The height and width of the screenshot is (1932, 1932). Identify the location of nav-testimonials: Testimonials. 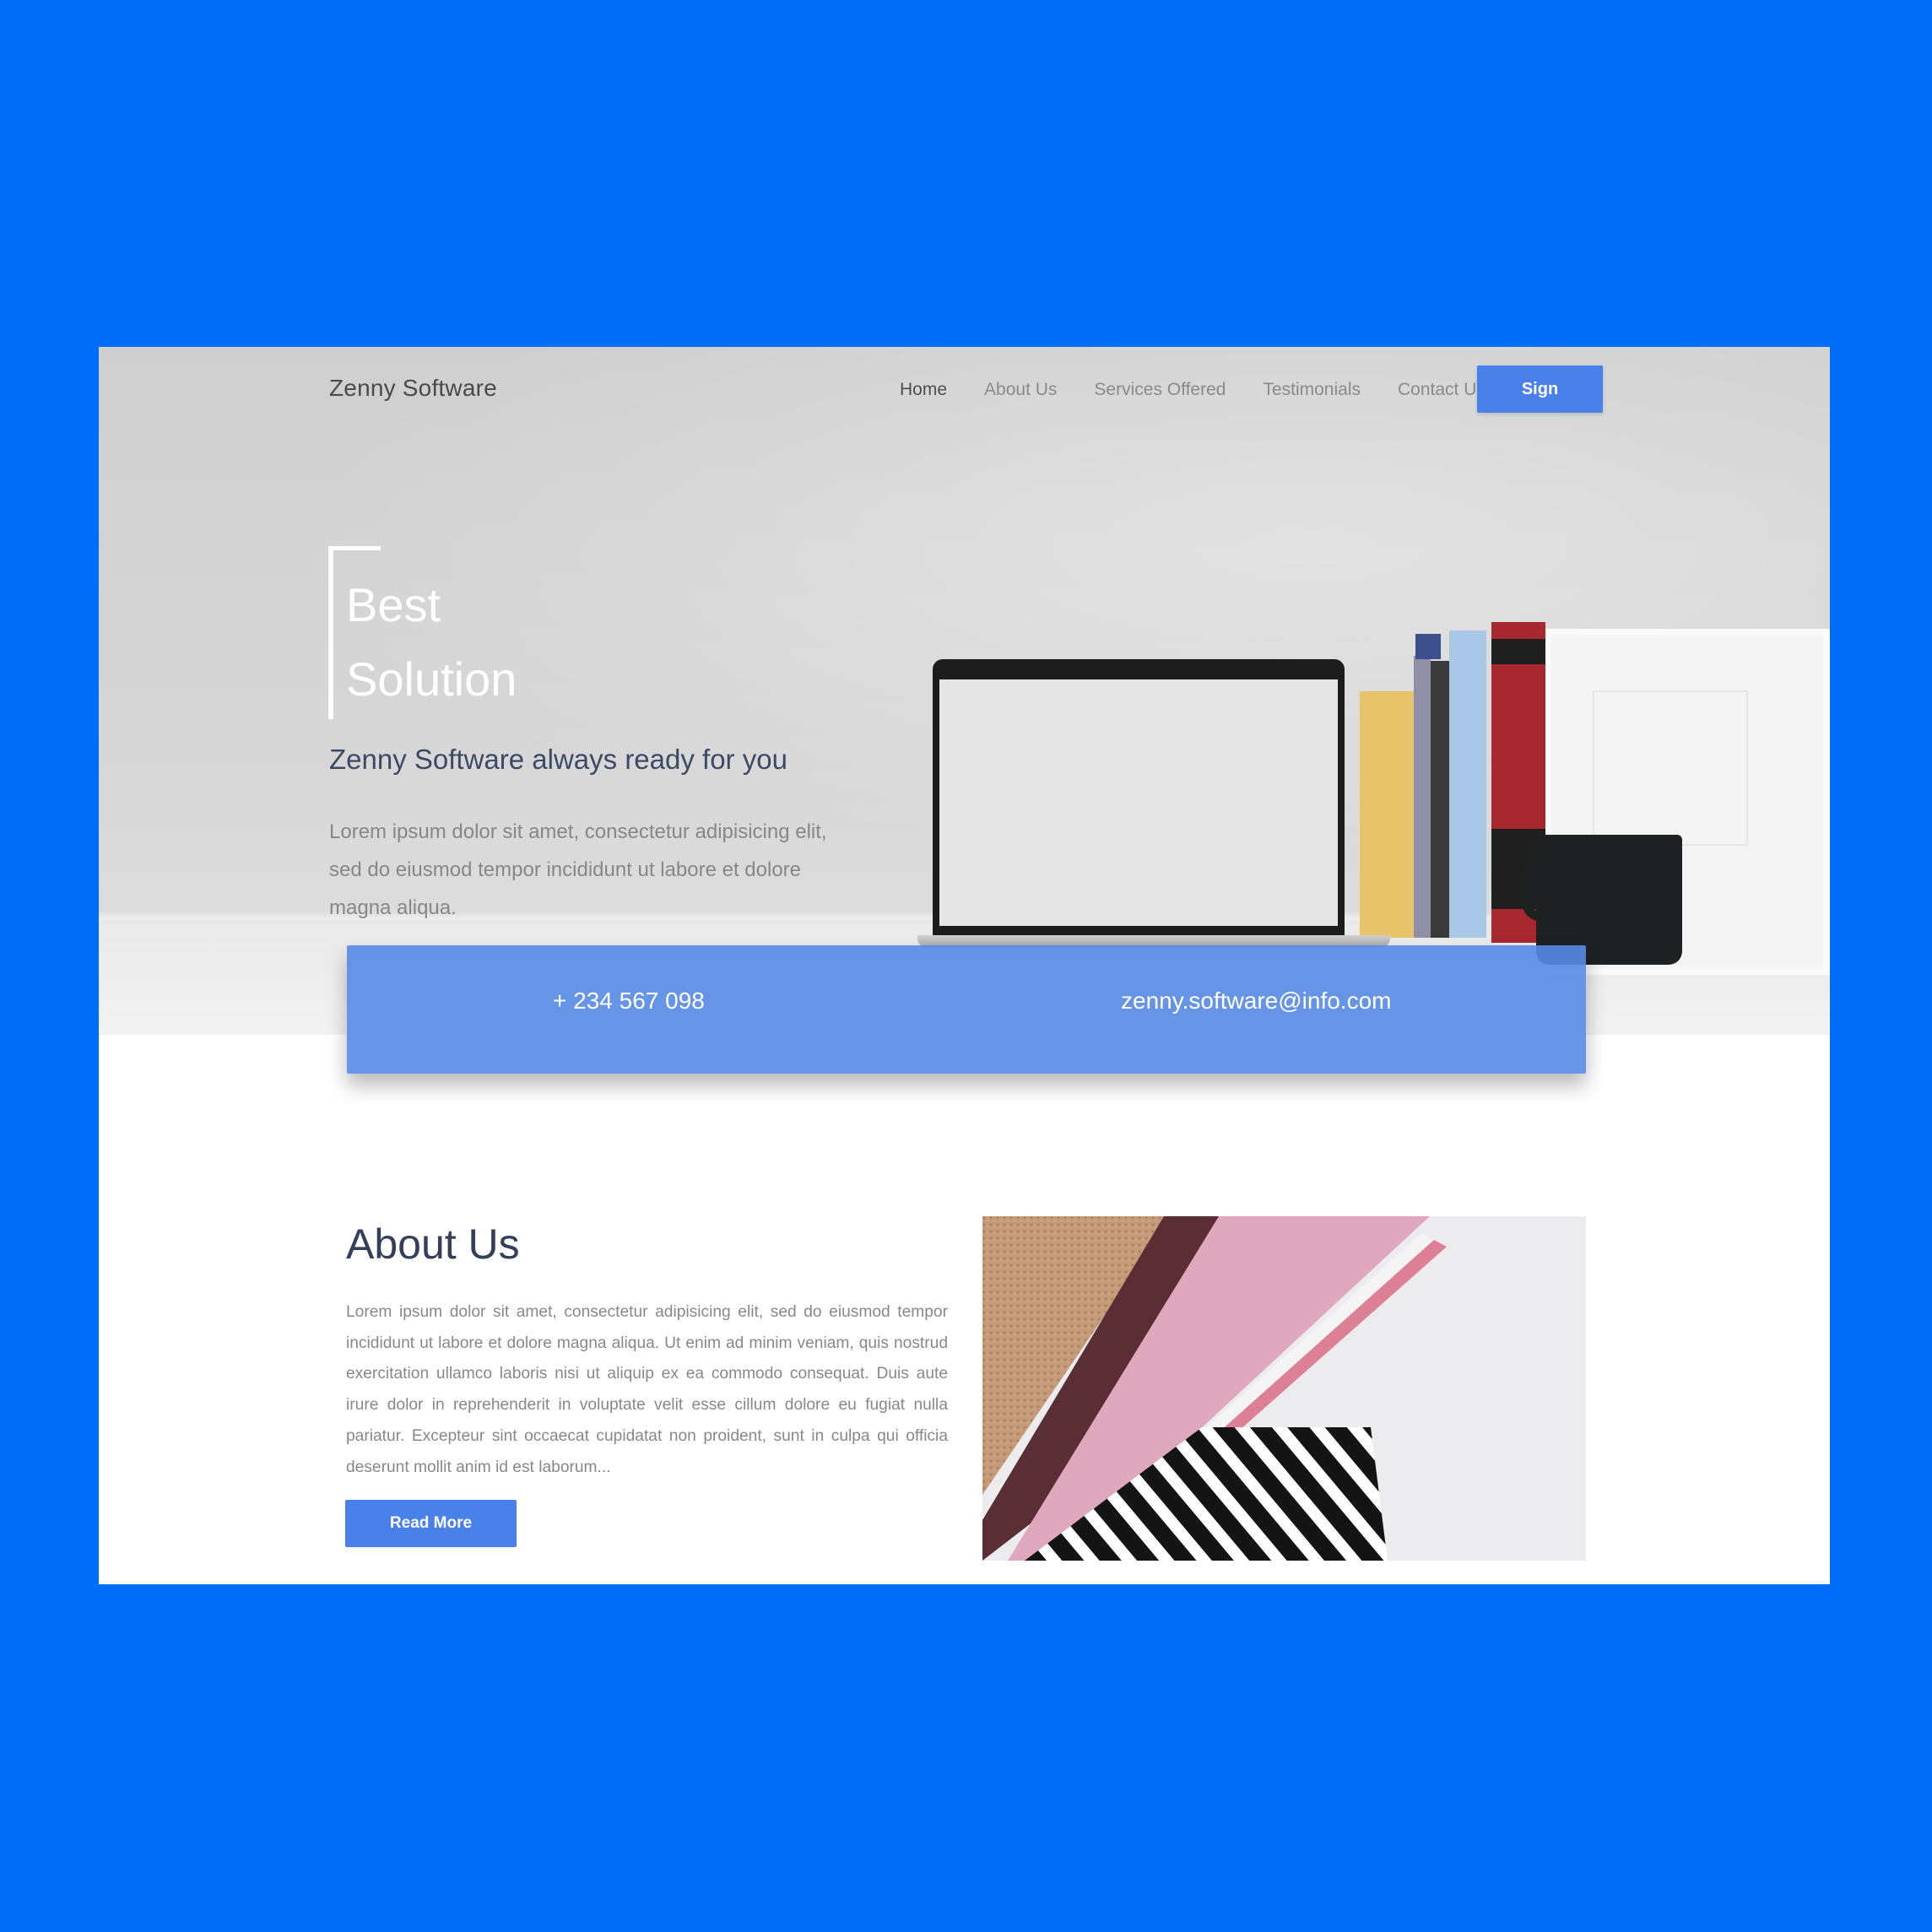
(1312, 385).